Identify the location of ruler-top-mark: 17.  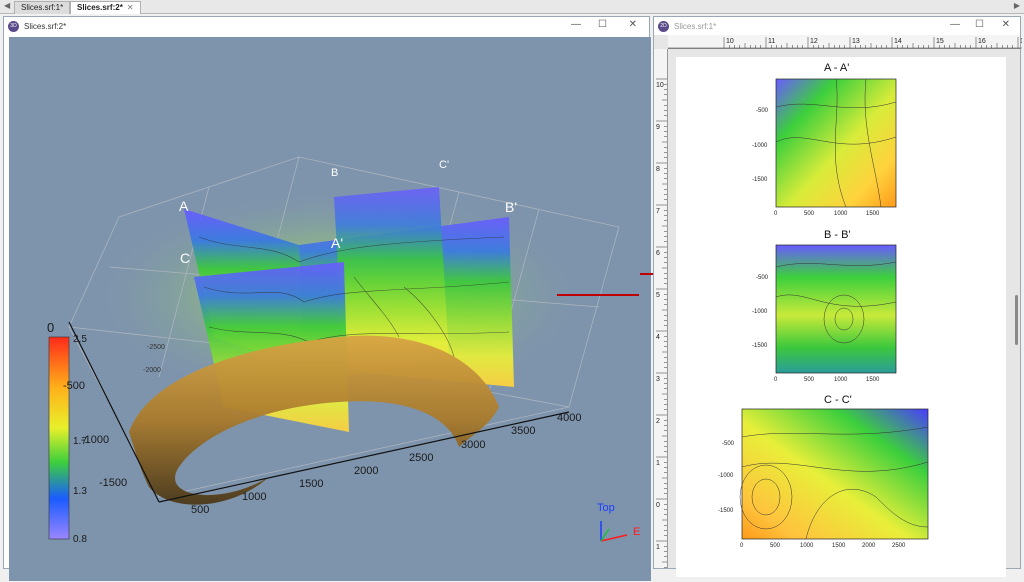
(1021, 41).